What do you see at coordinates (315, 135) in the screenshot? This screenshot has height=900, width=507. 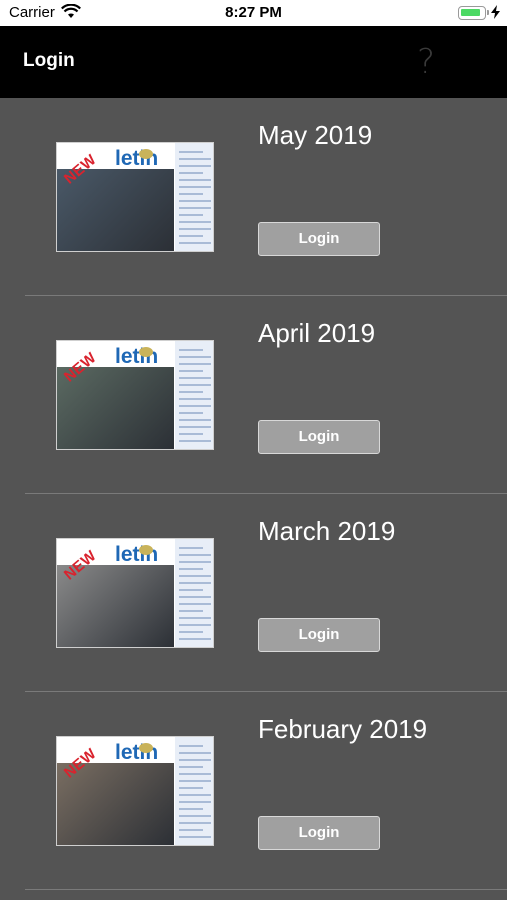 I see `issue-title: May 2019` at bounding box center [315, 135].